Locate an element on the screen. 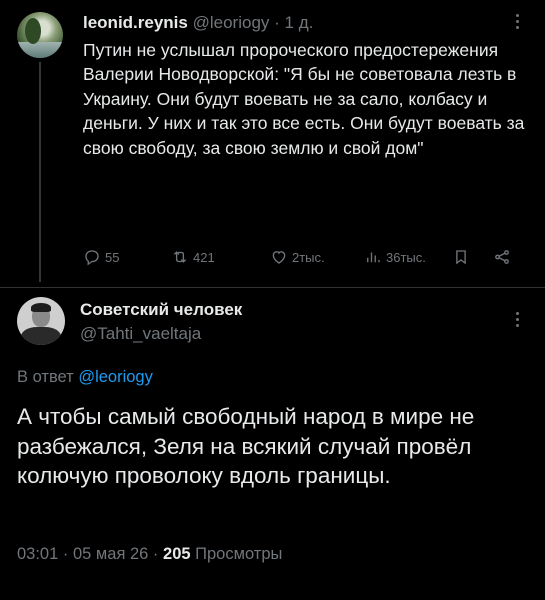 The width and height of the screenshot is (545, 600). retweet-count: 421 is located at coordinates (204, 257).